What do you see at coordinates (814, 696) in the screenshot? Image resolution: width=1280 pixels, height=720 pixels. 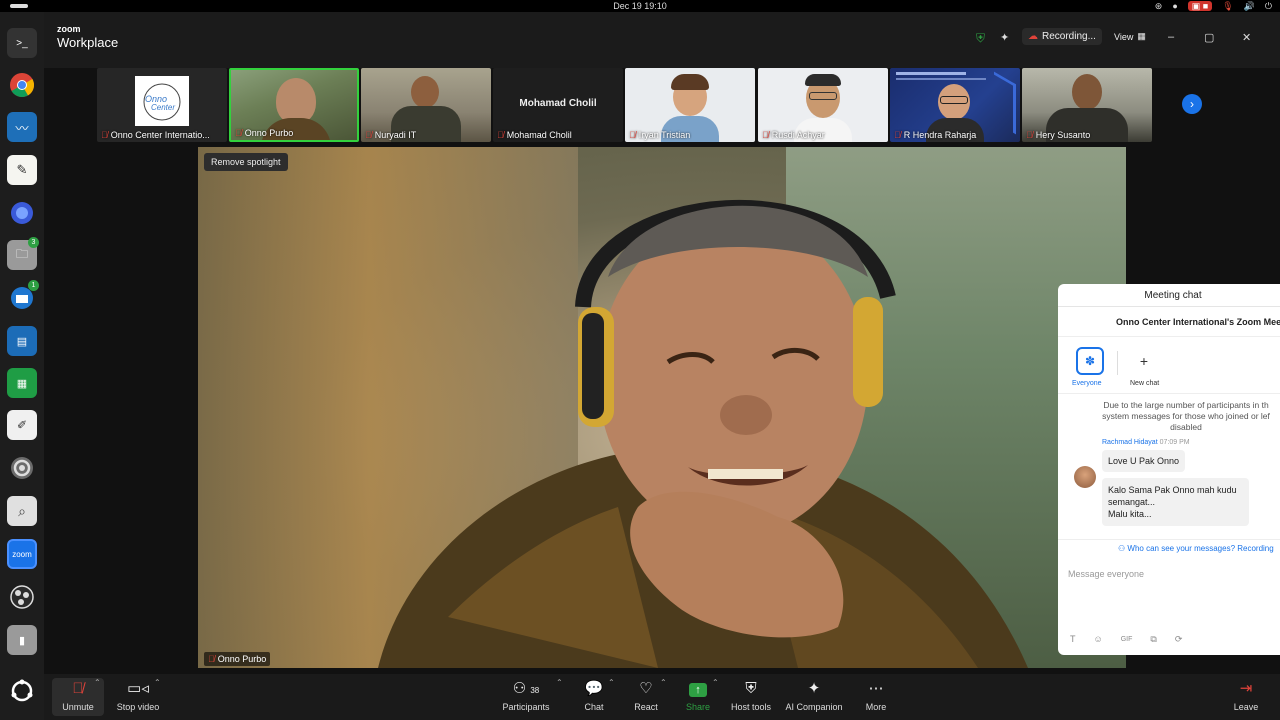 I see `ai-companion-button: ✦ AI Companion` at bounding box center [814, 696].